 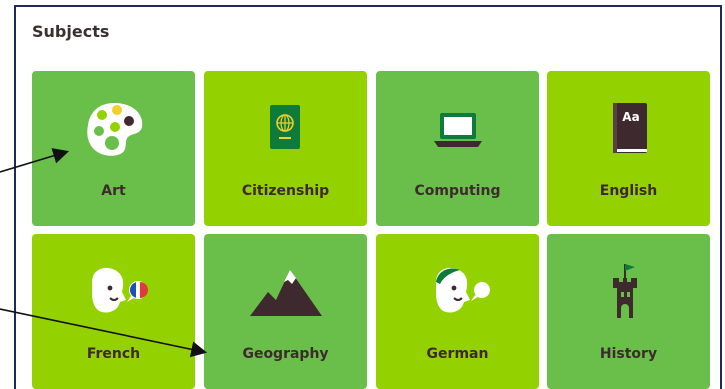 I want to click on palette-icon, so click(x=113, y=131).